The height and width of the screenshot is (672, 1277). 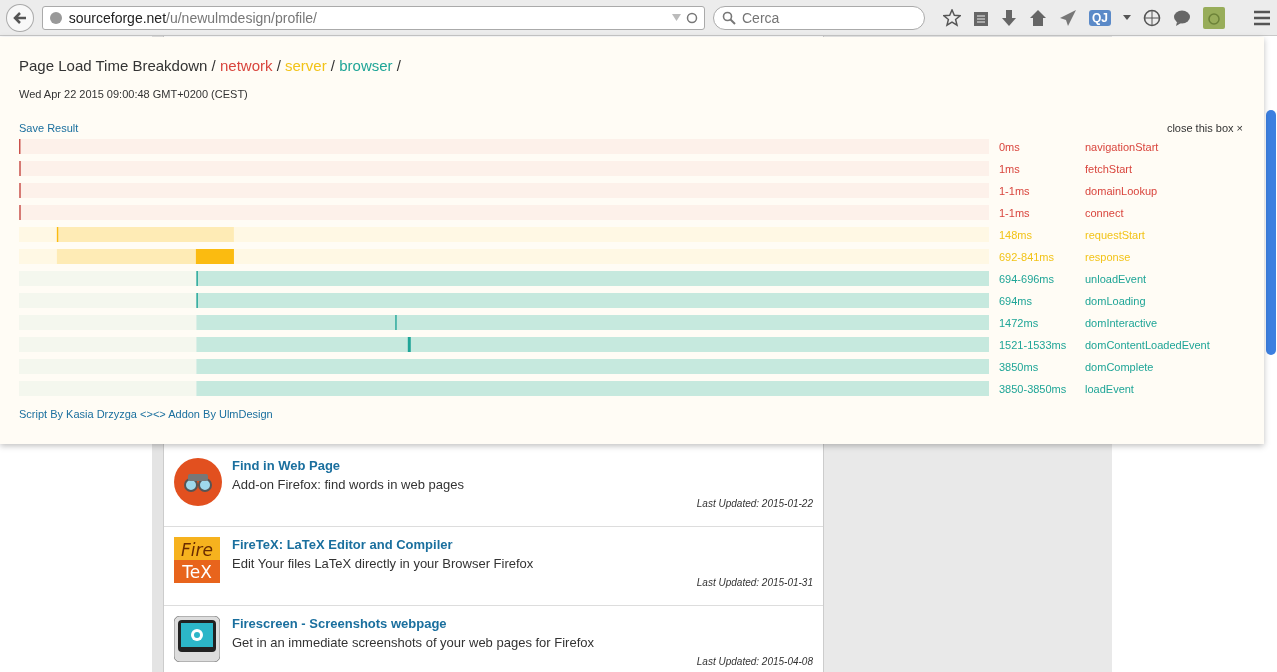 What do you see at coordinates (1116, 301) in the screenshot?
I see `event-name: domLoading` at bounding box center [1116, 301].